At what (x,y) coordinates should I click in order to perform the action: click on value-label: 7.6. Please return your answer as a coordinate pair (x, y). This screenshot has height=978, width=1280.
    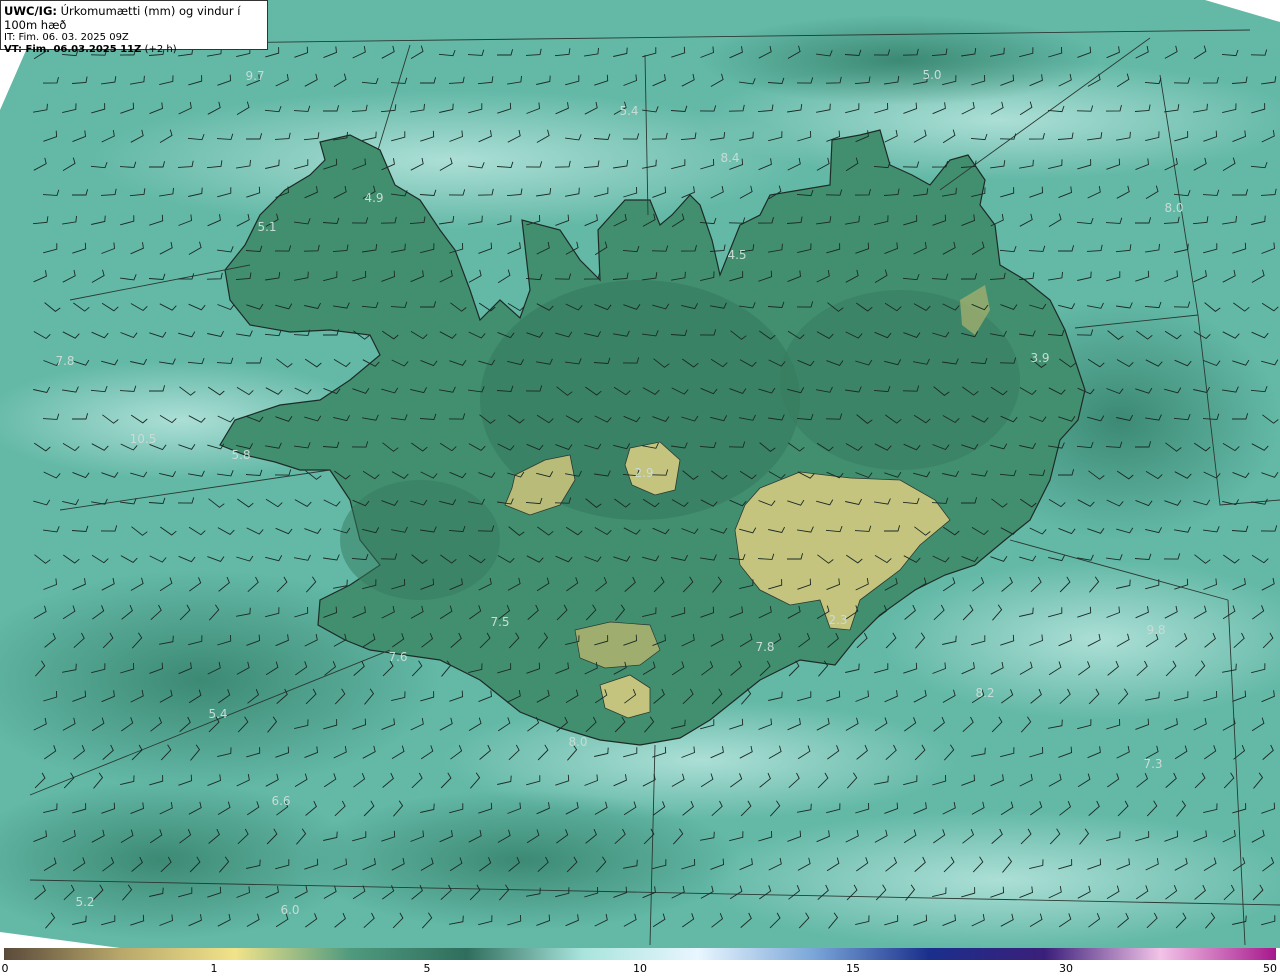
    Looking at the image, I should click on (397, 657).